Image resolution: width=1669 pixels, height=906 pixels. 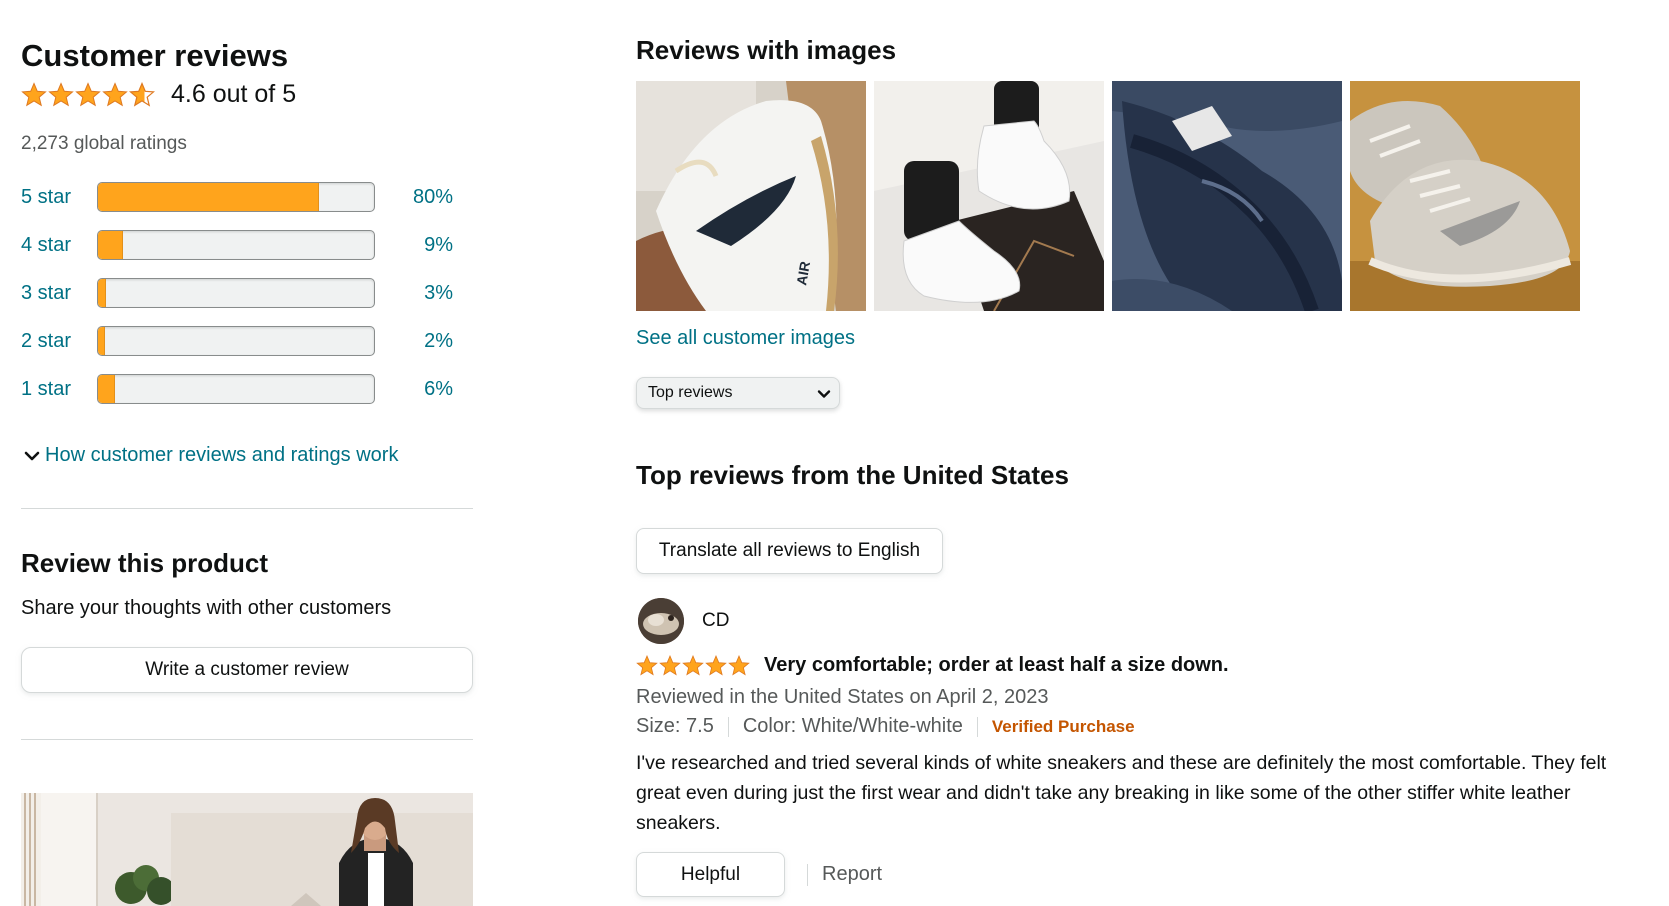 What do you see at coordinates (414, 341) in the screenshot?
I see `histogram-percent: 2%` at bounding box center [414, 341].